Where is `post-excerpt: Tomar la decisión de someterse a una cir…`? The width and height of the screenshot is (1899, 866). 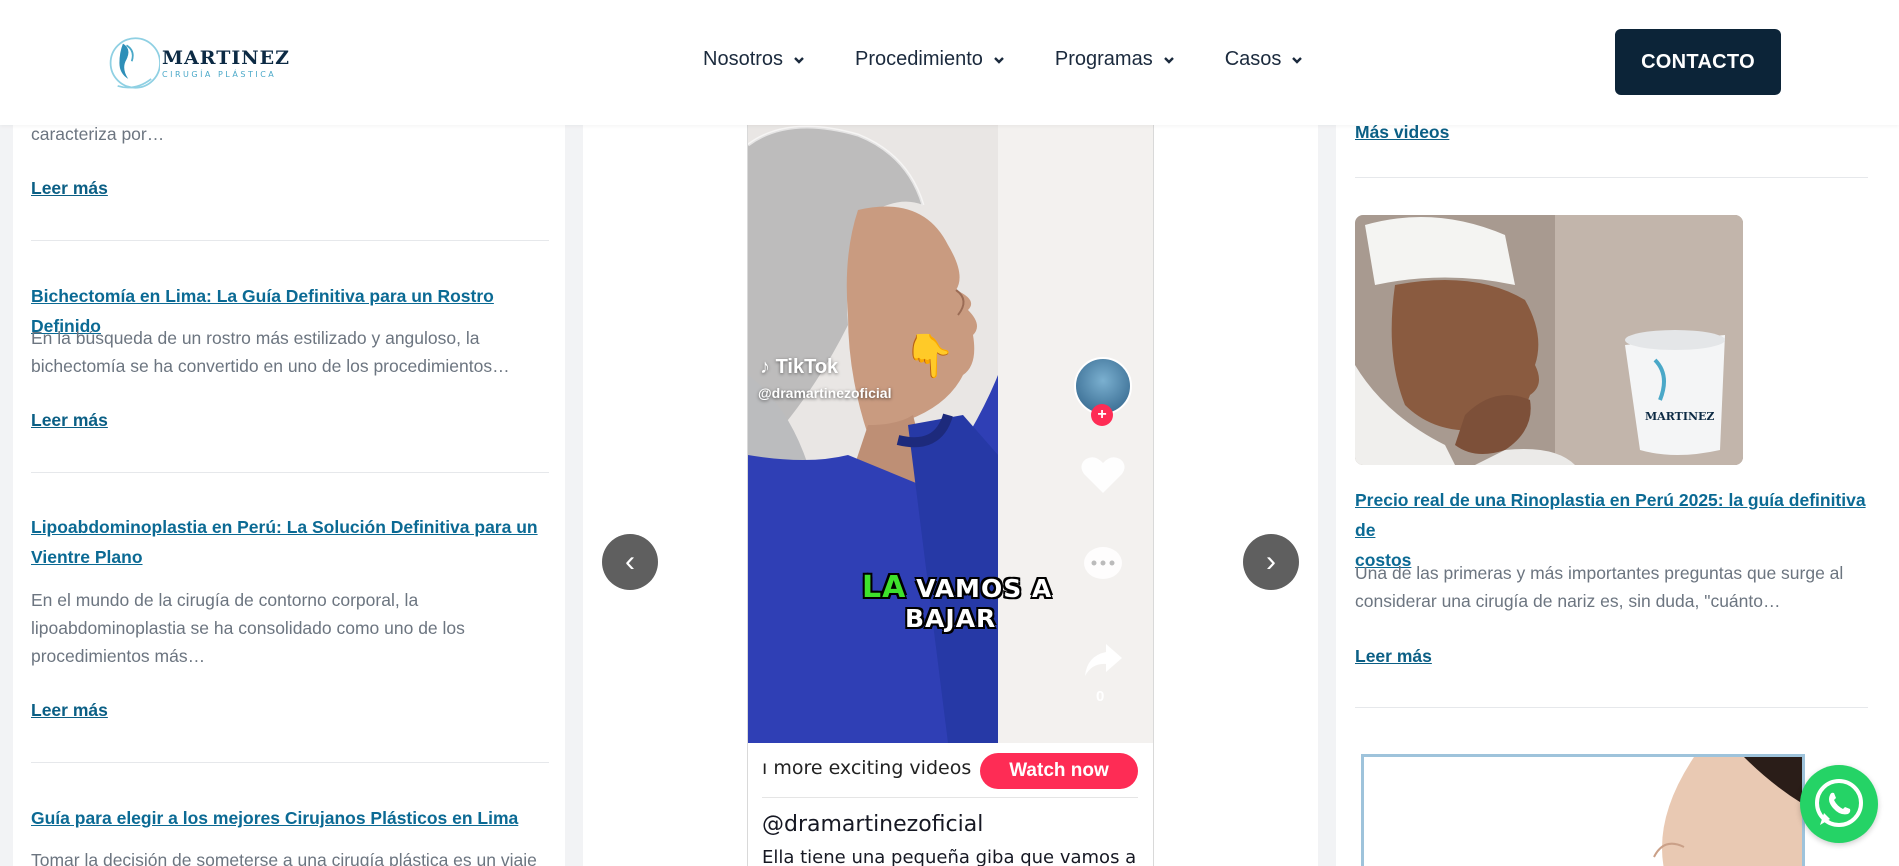
post-excerpt: Tomar la decisión de someterse a una cir… is located at coordinates (284, 858).